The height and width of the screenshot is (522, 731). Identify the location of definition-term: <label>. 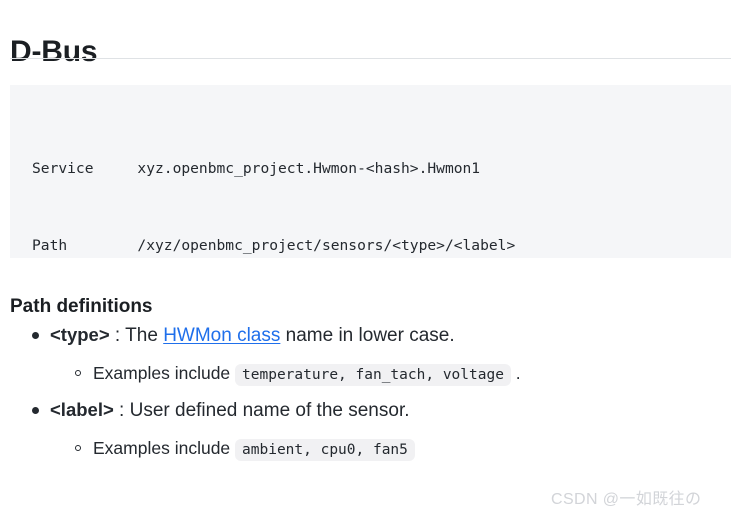
(82, 409).